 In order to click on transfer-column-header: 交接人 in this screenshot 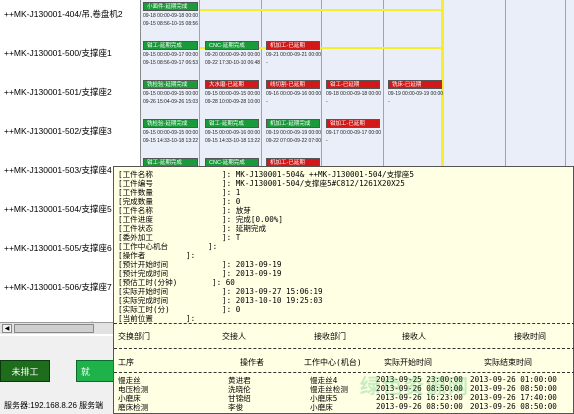, I will do `click(234, 336)`.